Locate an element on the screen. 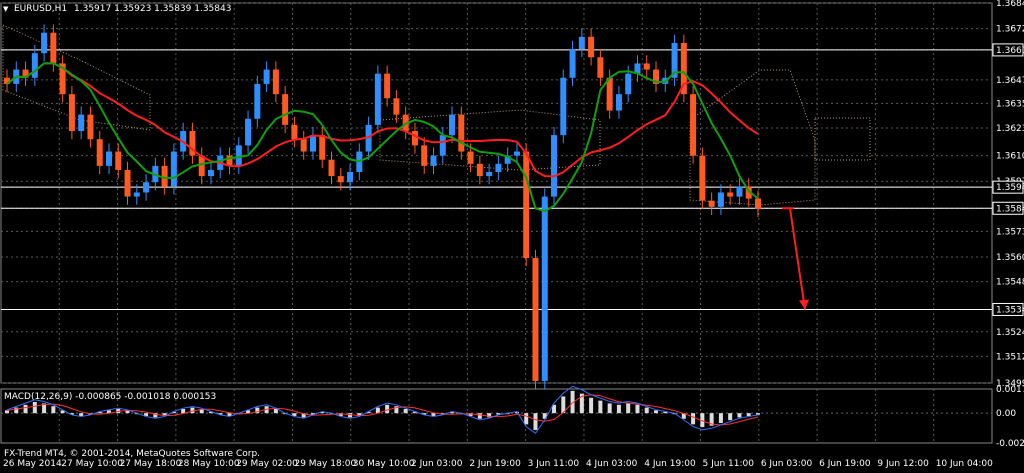  price-tick-label: 1.35730 is located at coordinates (1010, 232).